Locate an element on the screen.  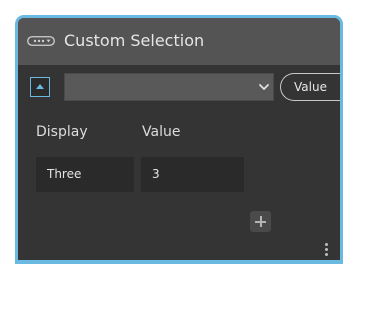
custom-selection-node-icon is located at coordinates (41, 41).